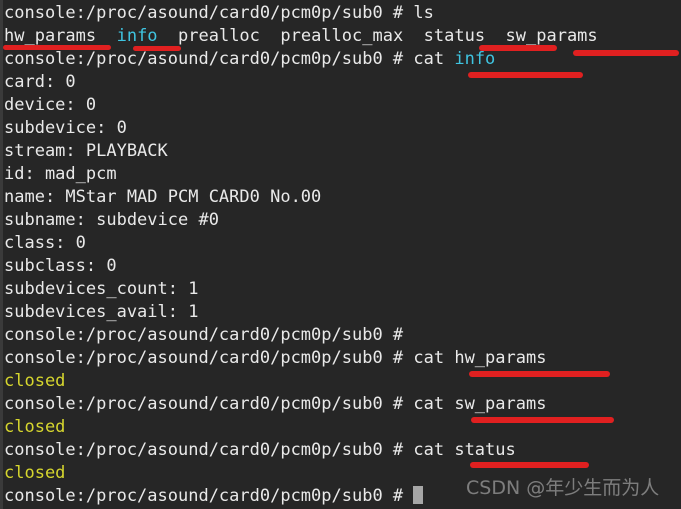 Image resolution: width=681 pixels, height=509 pixels. I want to click on terminal-line: subclass: 0, so click(342, 266).